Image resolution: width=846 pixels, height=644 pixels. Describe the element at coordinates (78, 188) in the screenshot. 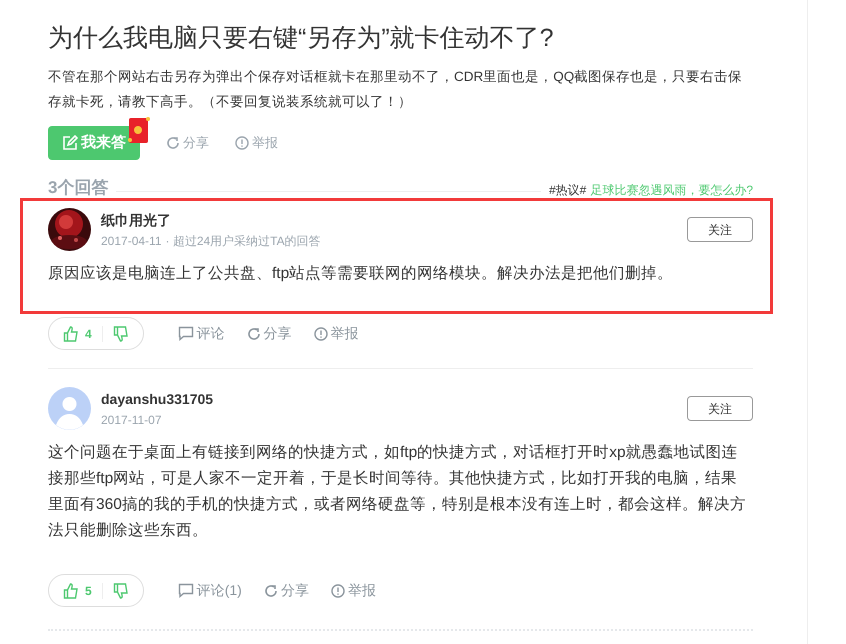

I see `answers-count: 3个回答` at that location.